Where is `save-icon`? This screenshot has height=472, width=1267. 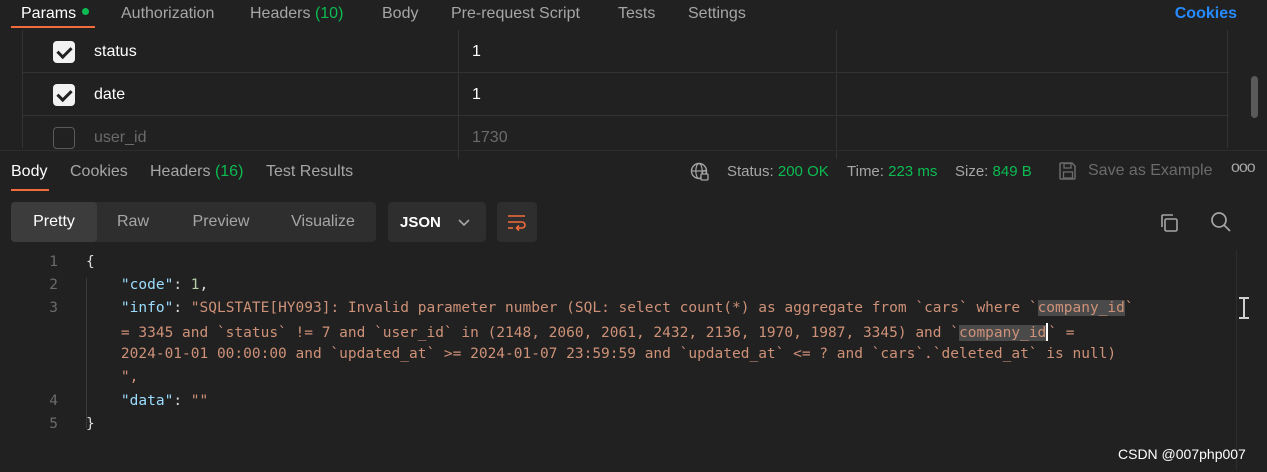 save-icon is located at coordinates (1067, 171).